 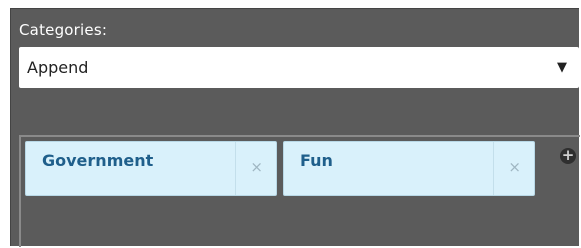 I want to click on select-value: Append, so click(x=58, y=67).